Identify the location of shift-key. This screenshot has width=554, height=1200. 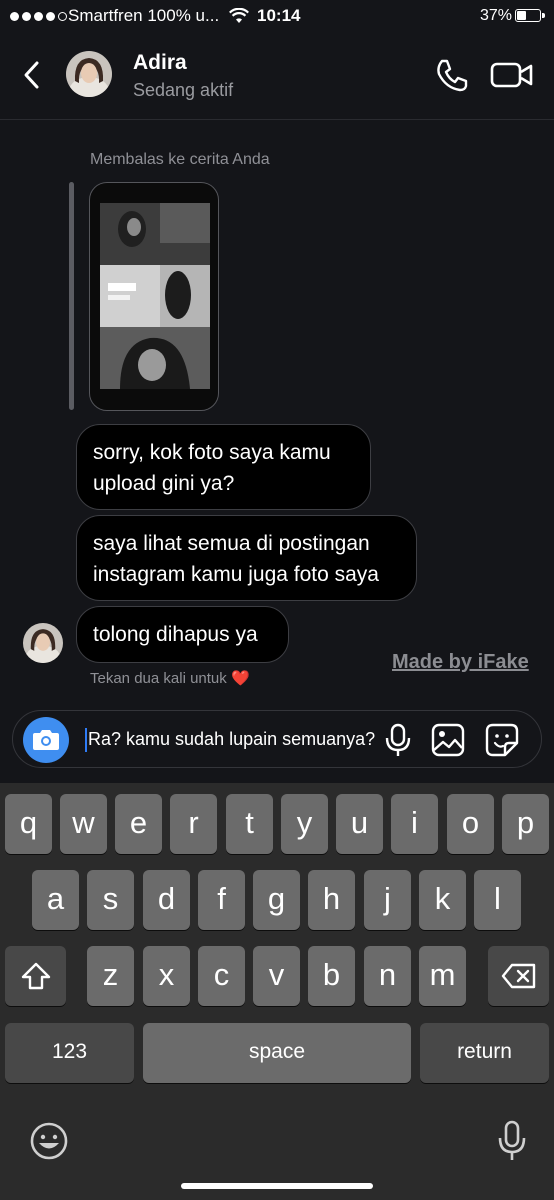
(35, 976).